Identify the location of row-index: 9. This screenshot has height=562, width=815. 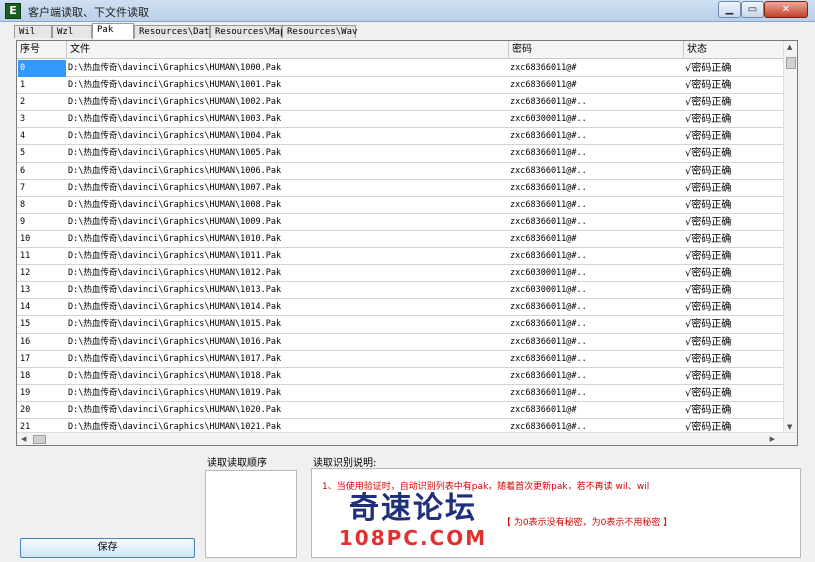
(23, 221).